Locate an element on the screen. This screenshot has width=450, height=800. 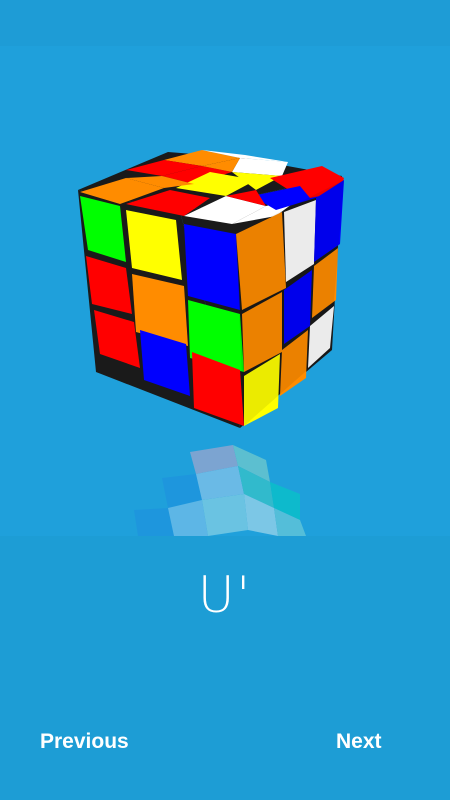
top-bar is located at coordinates (225, 23).